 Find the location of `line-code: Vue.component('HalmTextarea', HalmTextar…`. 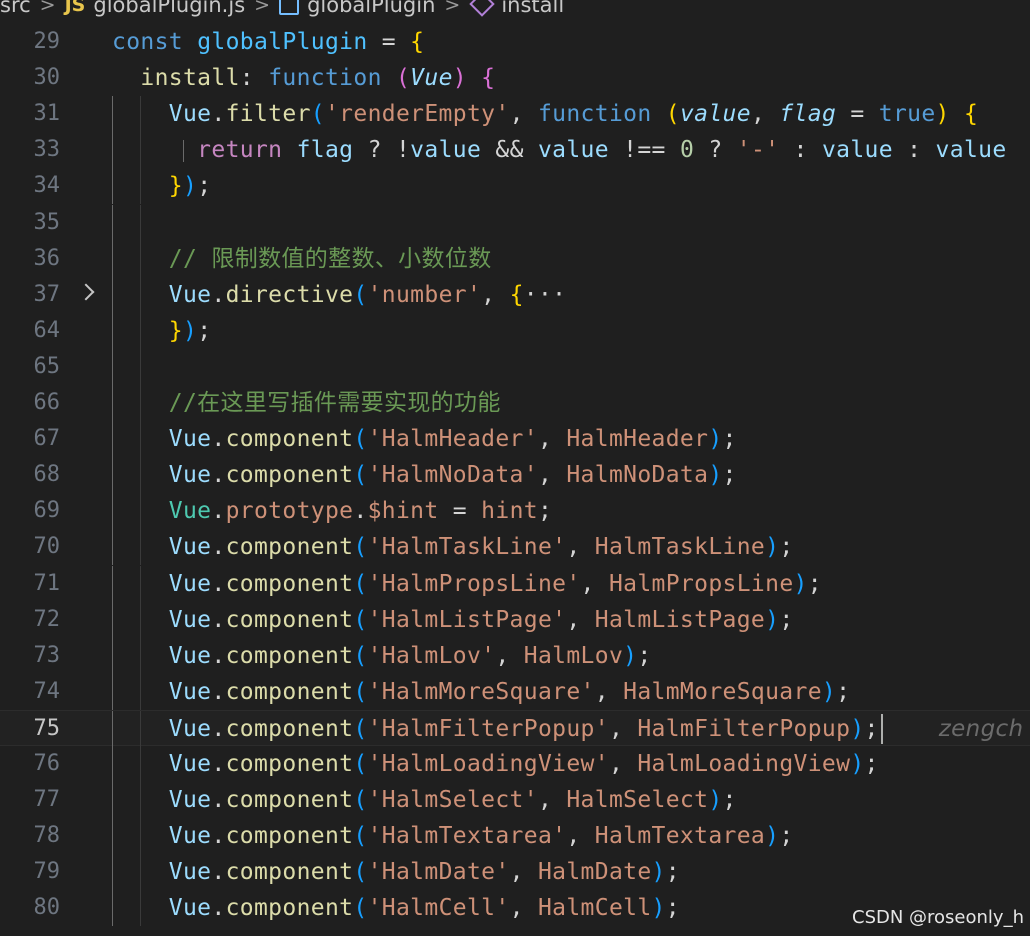

line-code: Vue.component('HalmTextarea', HalmTextar… is located at coordinates (453, 836).